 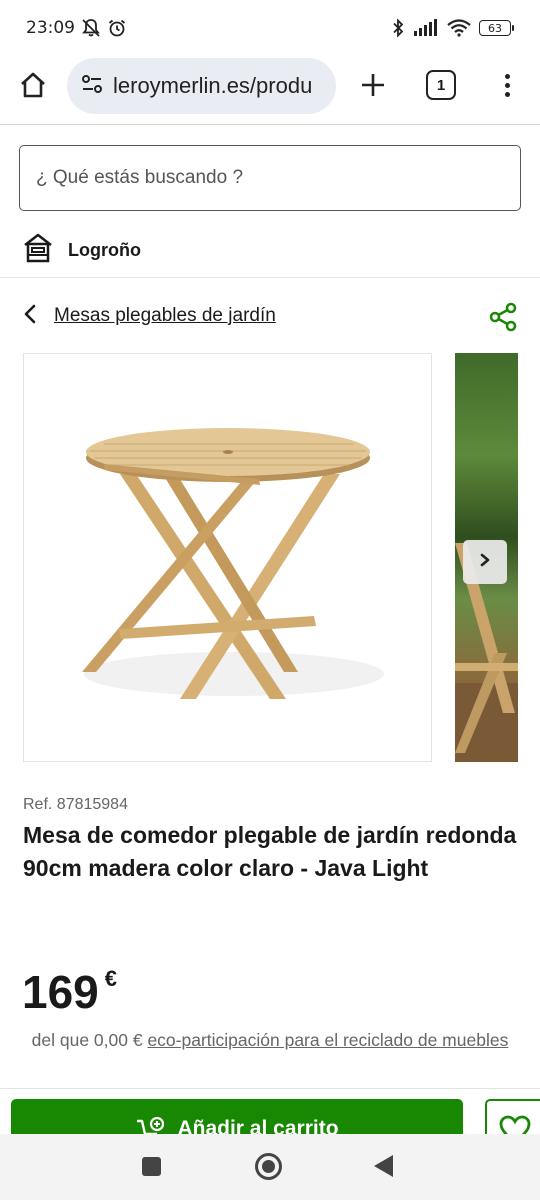 I want to click on search-box, so click(x=270, y=178).